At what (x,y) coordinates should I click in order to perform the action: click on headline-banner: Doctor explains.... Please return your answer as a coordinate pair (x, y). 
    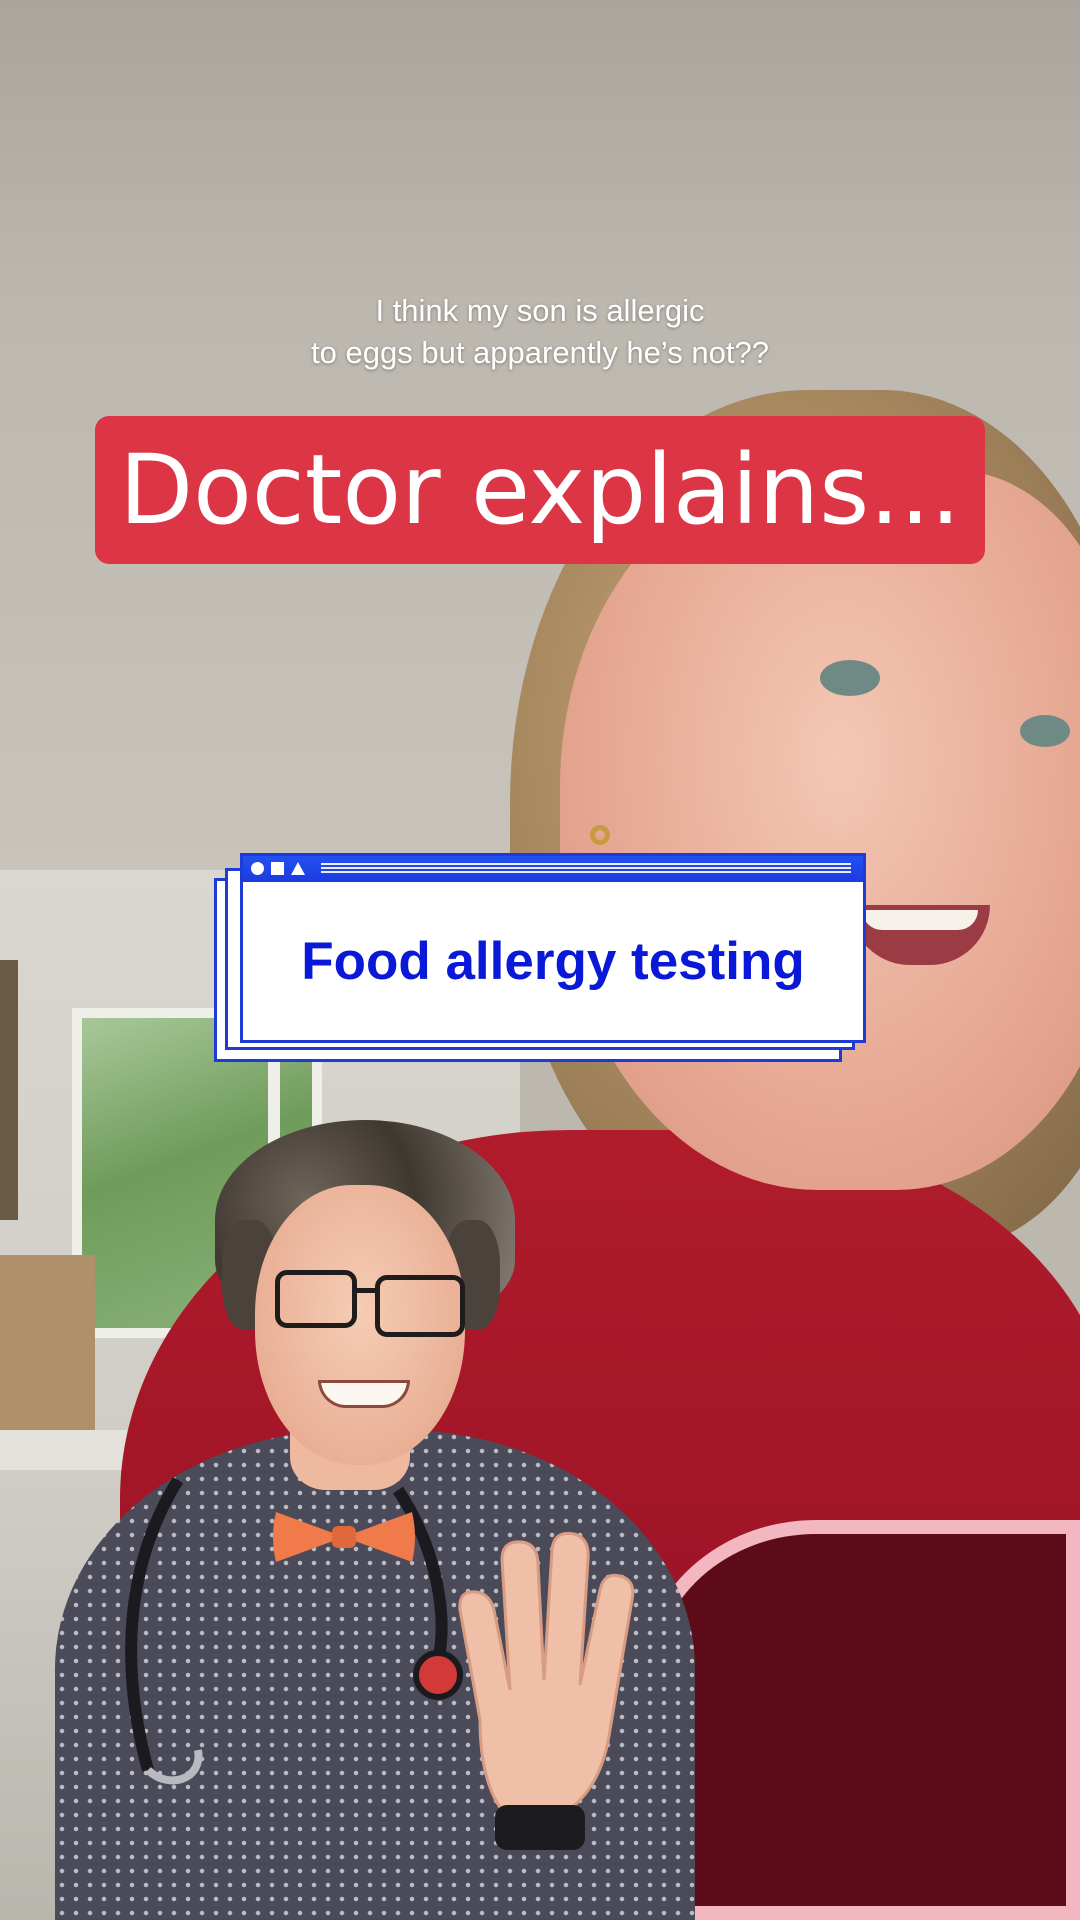
    Looking at the image, I should click on (540, 490).